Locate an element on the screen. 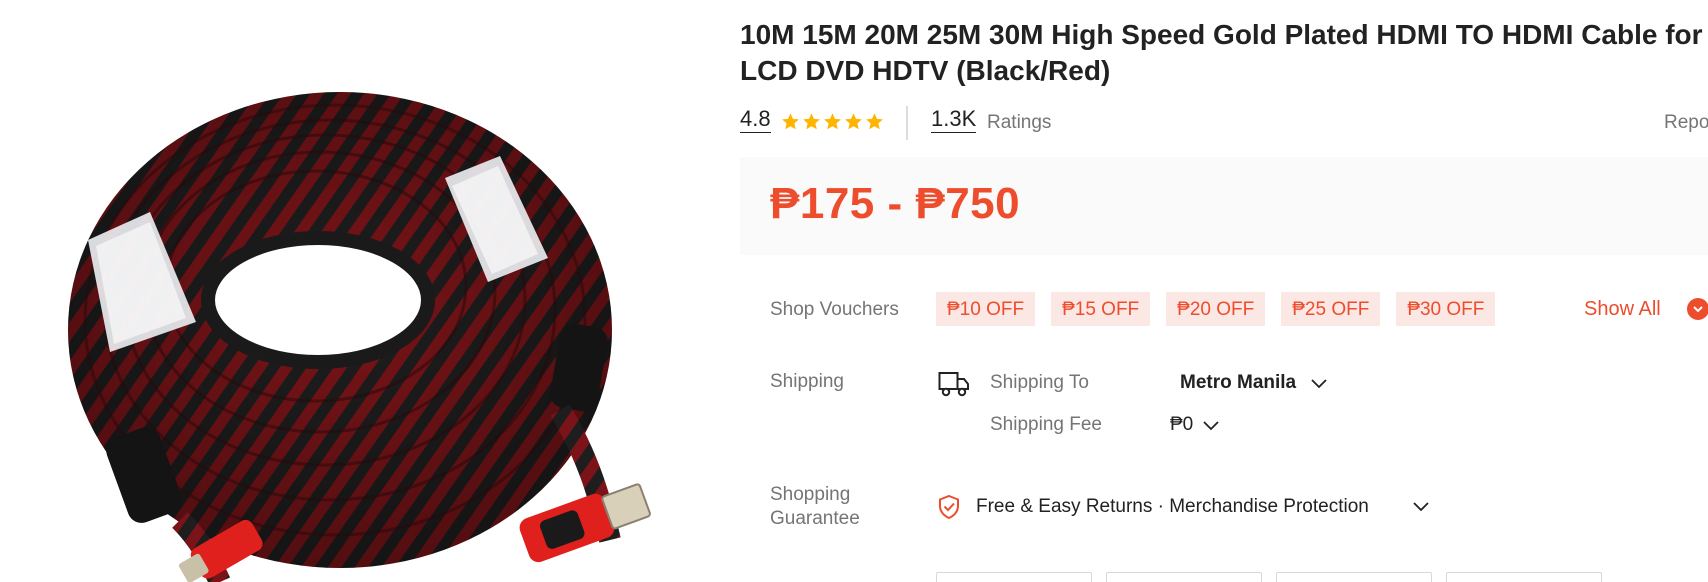 The width and height of the screenshot is (1708, 582). price-range: ₱175 - ₱750 is located at coordinates (895, 203).